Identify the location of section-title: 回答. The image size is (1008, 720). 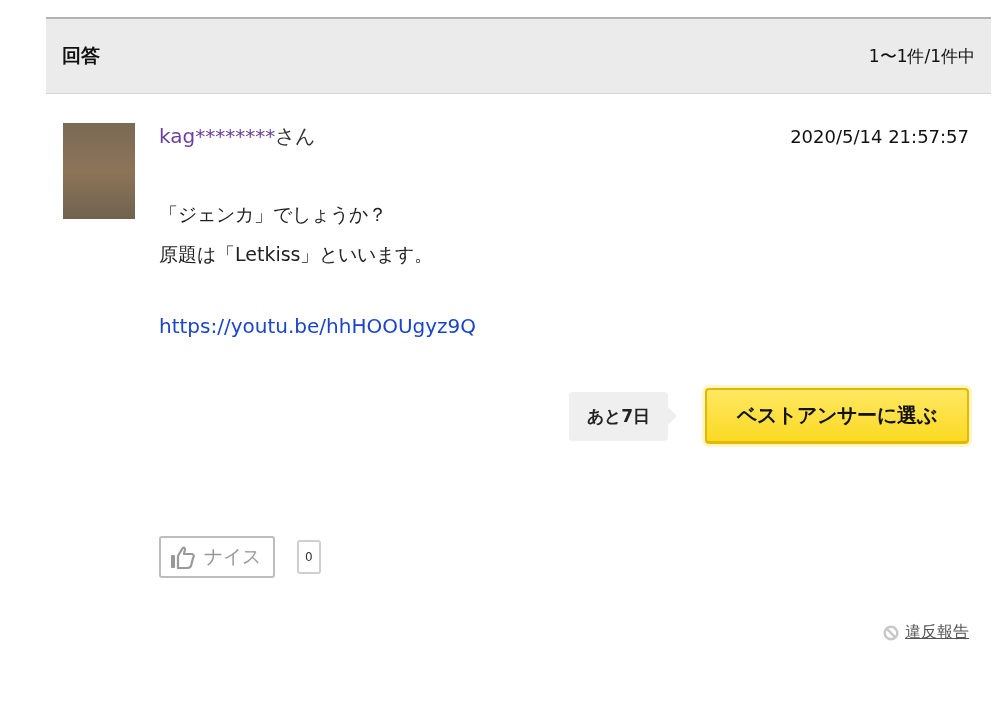
(81, 55).